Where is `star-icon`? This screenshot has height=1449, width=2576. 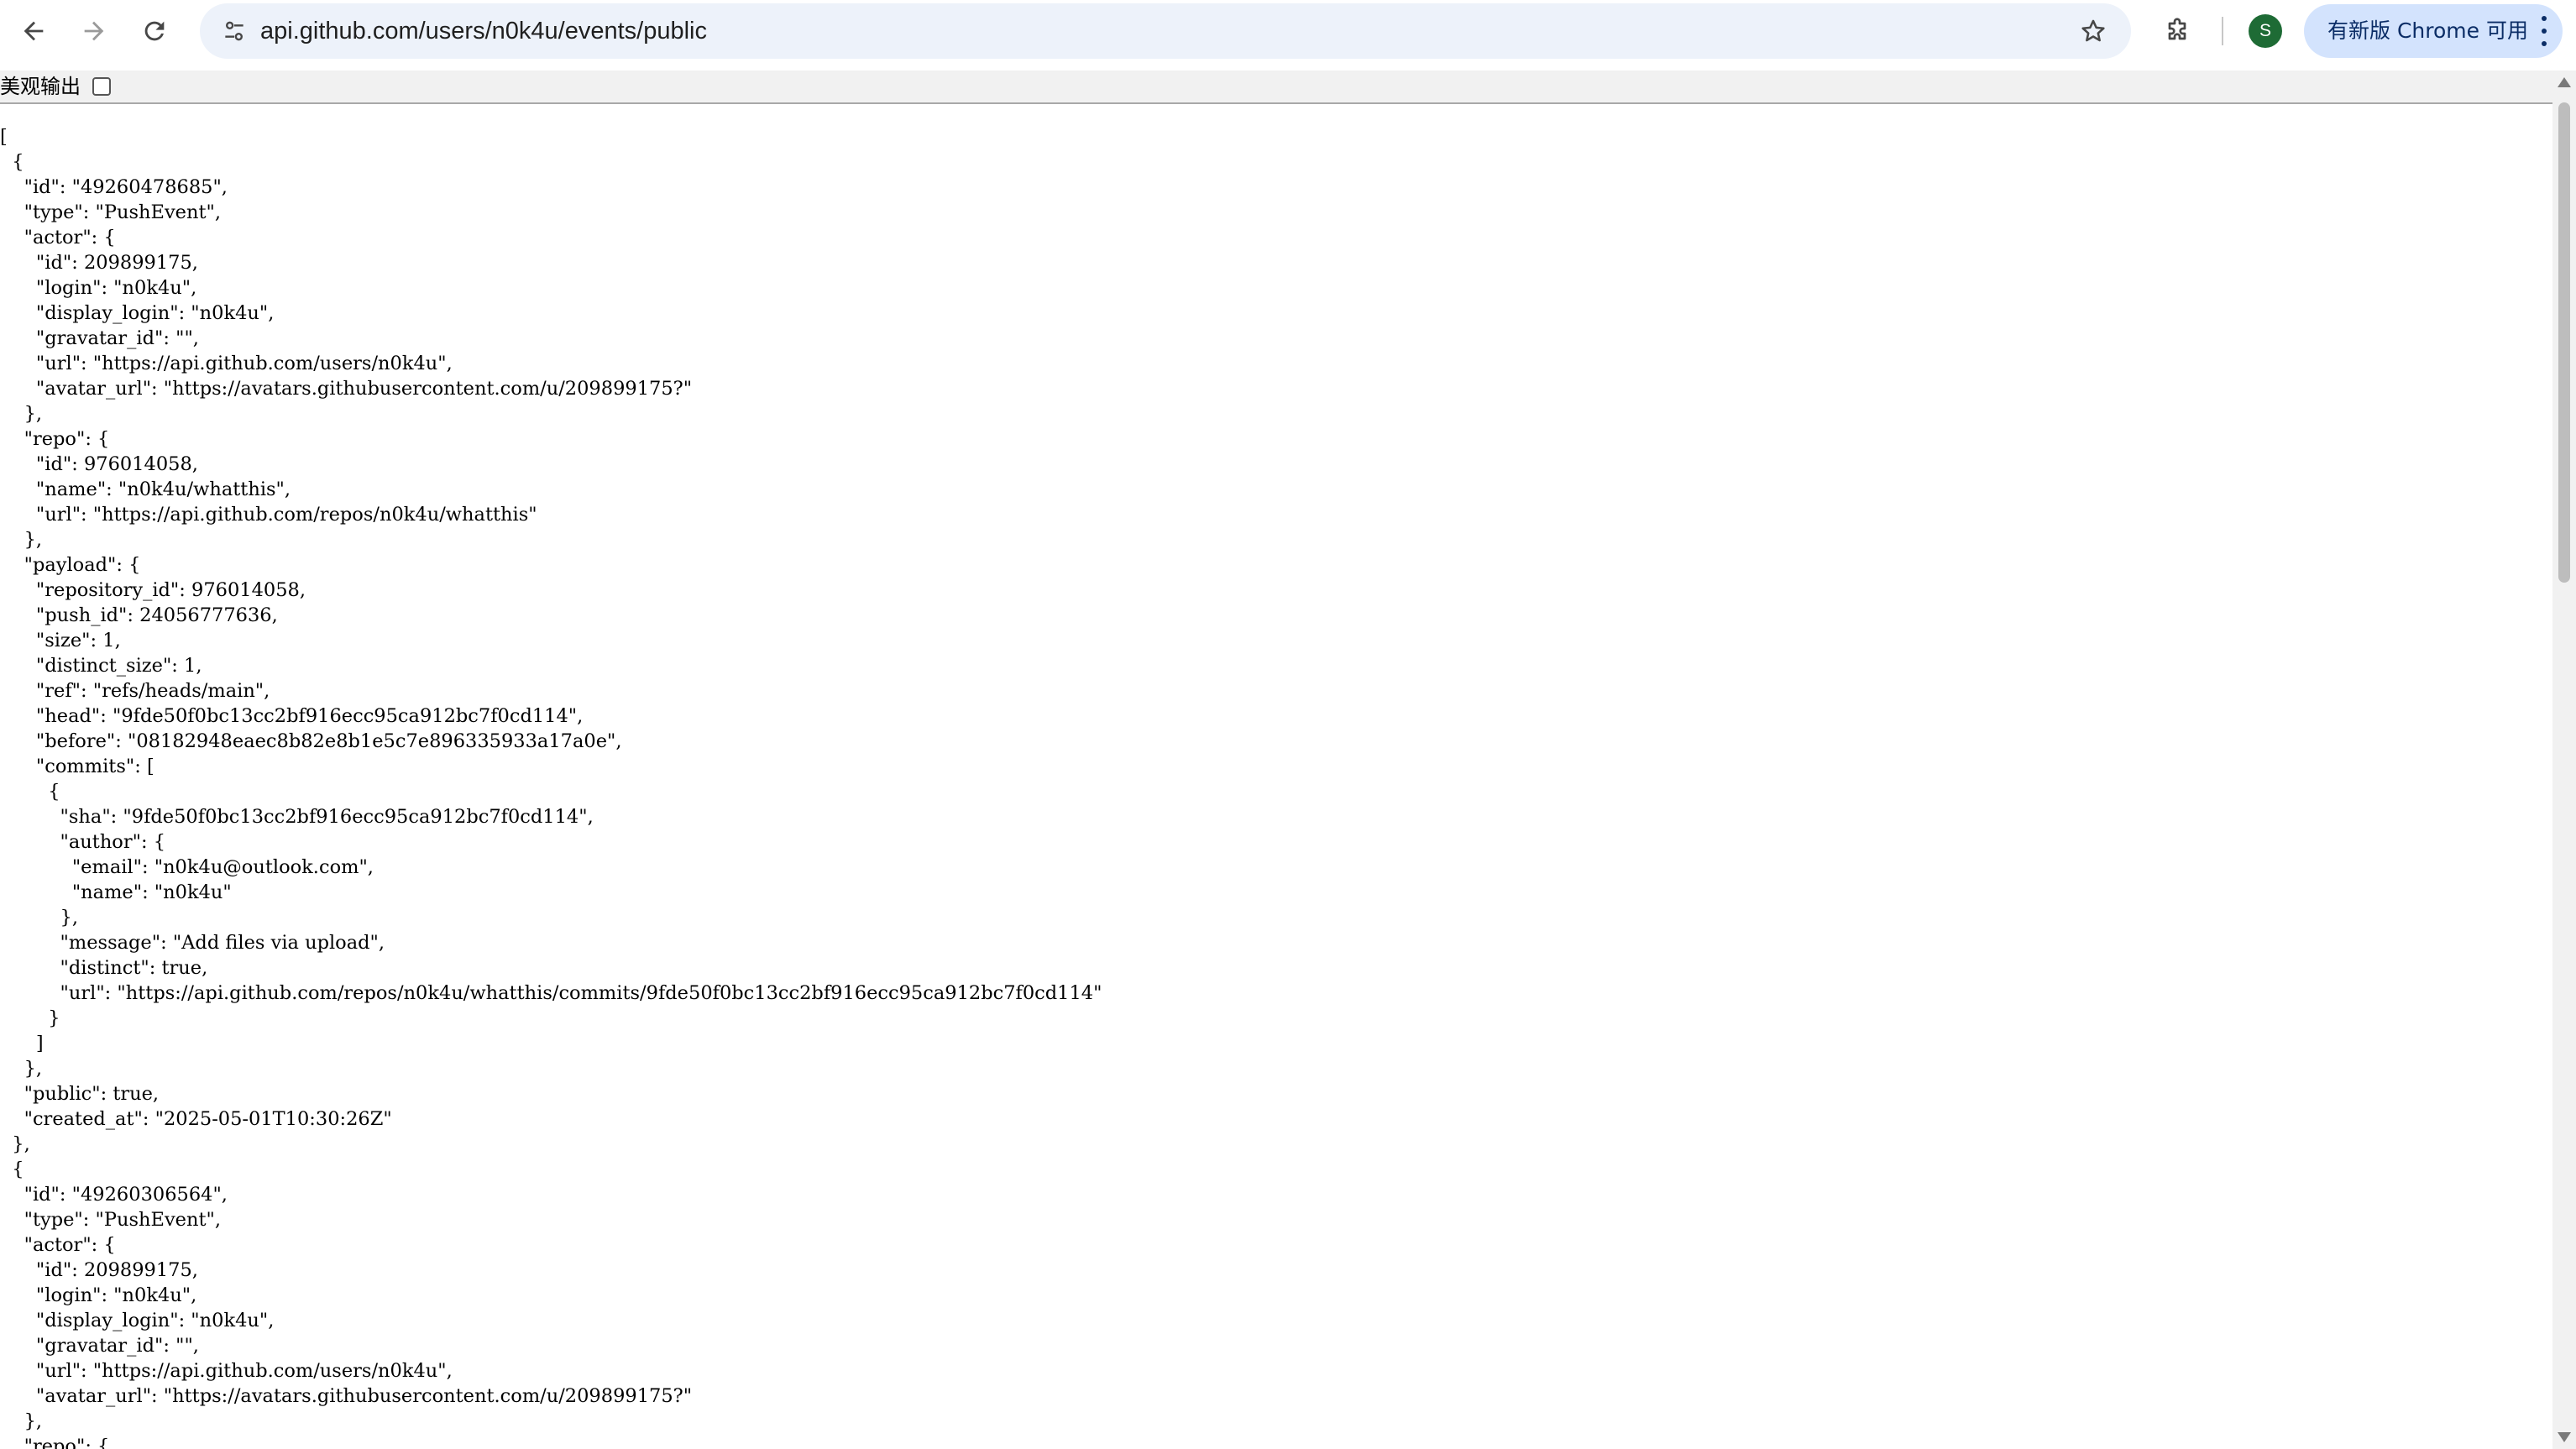
star-icon is located at coordinates (2093, 31).